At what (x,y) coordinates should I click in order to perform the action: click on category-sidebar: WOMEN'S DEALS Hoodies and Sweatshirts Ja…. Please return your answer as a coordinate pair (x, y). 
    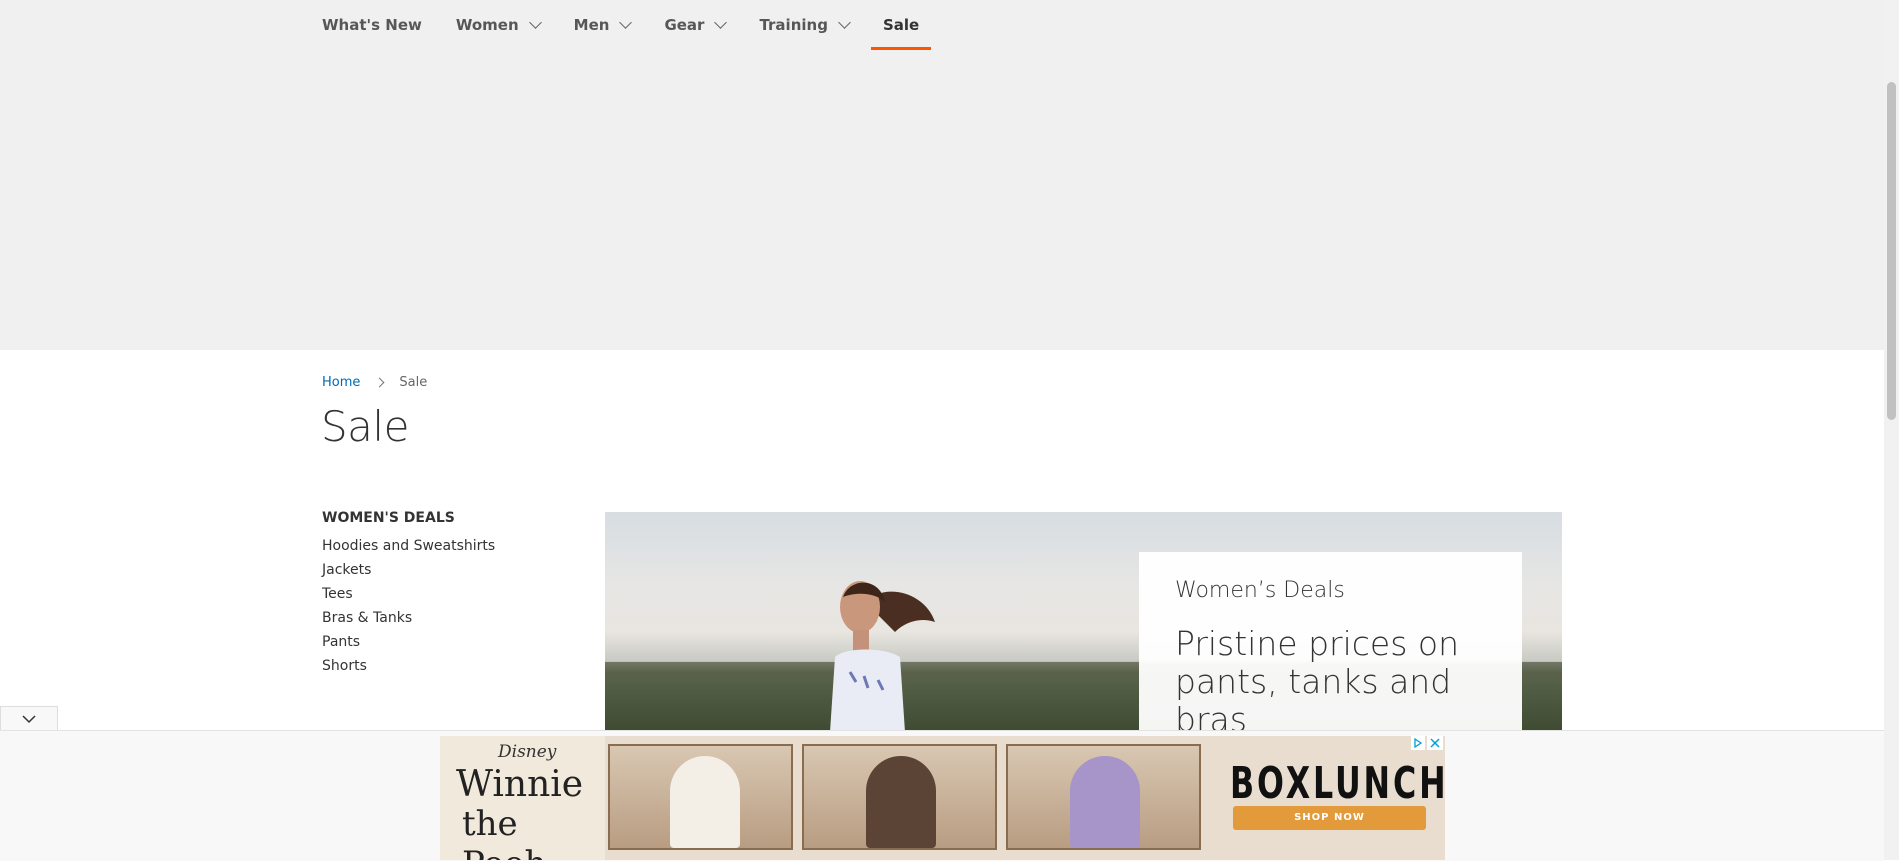
    Looking at the image, I should click on (447, 595).